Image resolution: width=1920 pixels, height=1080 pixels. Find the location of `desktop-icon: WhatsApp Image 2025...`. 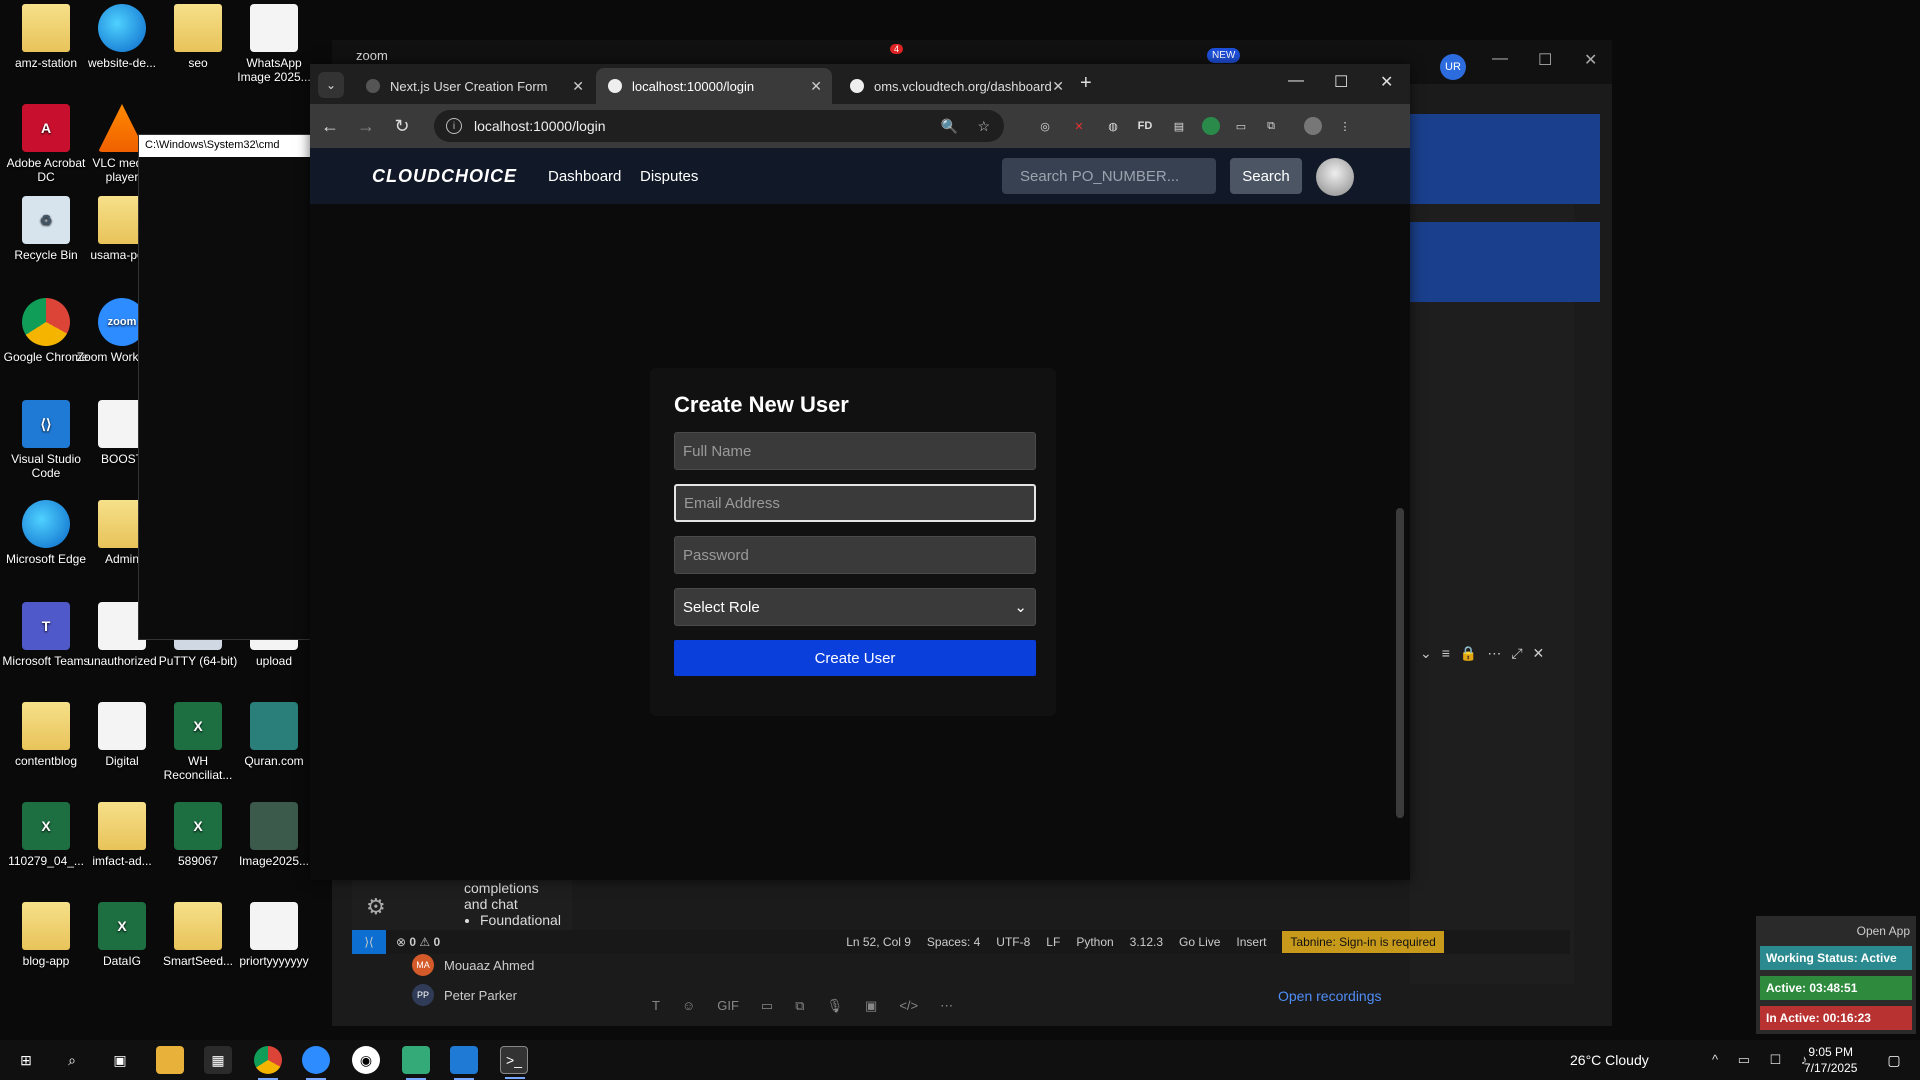

desktop-icon: WhatsApp Image 2025... is located at coordinates (274, 44).